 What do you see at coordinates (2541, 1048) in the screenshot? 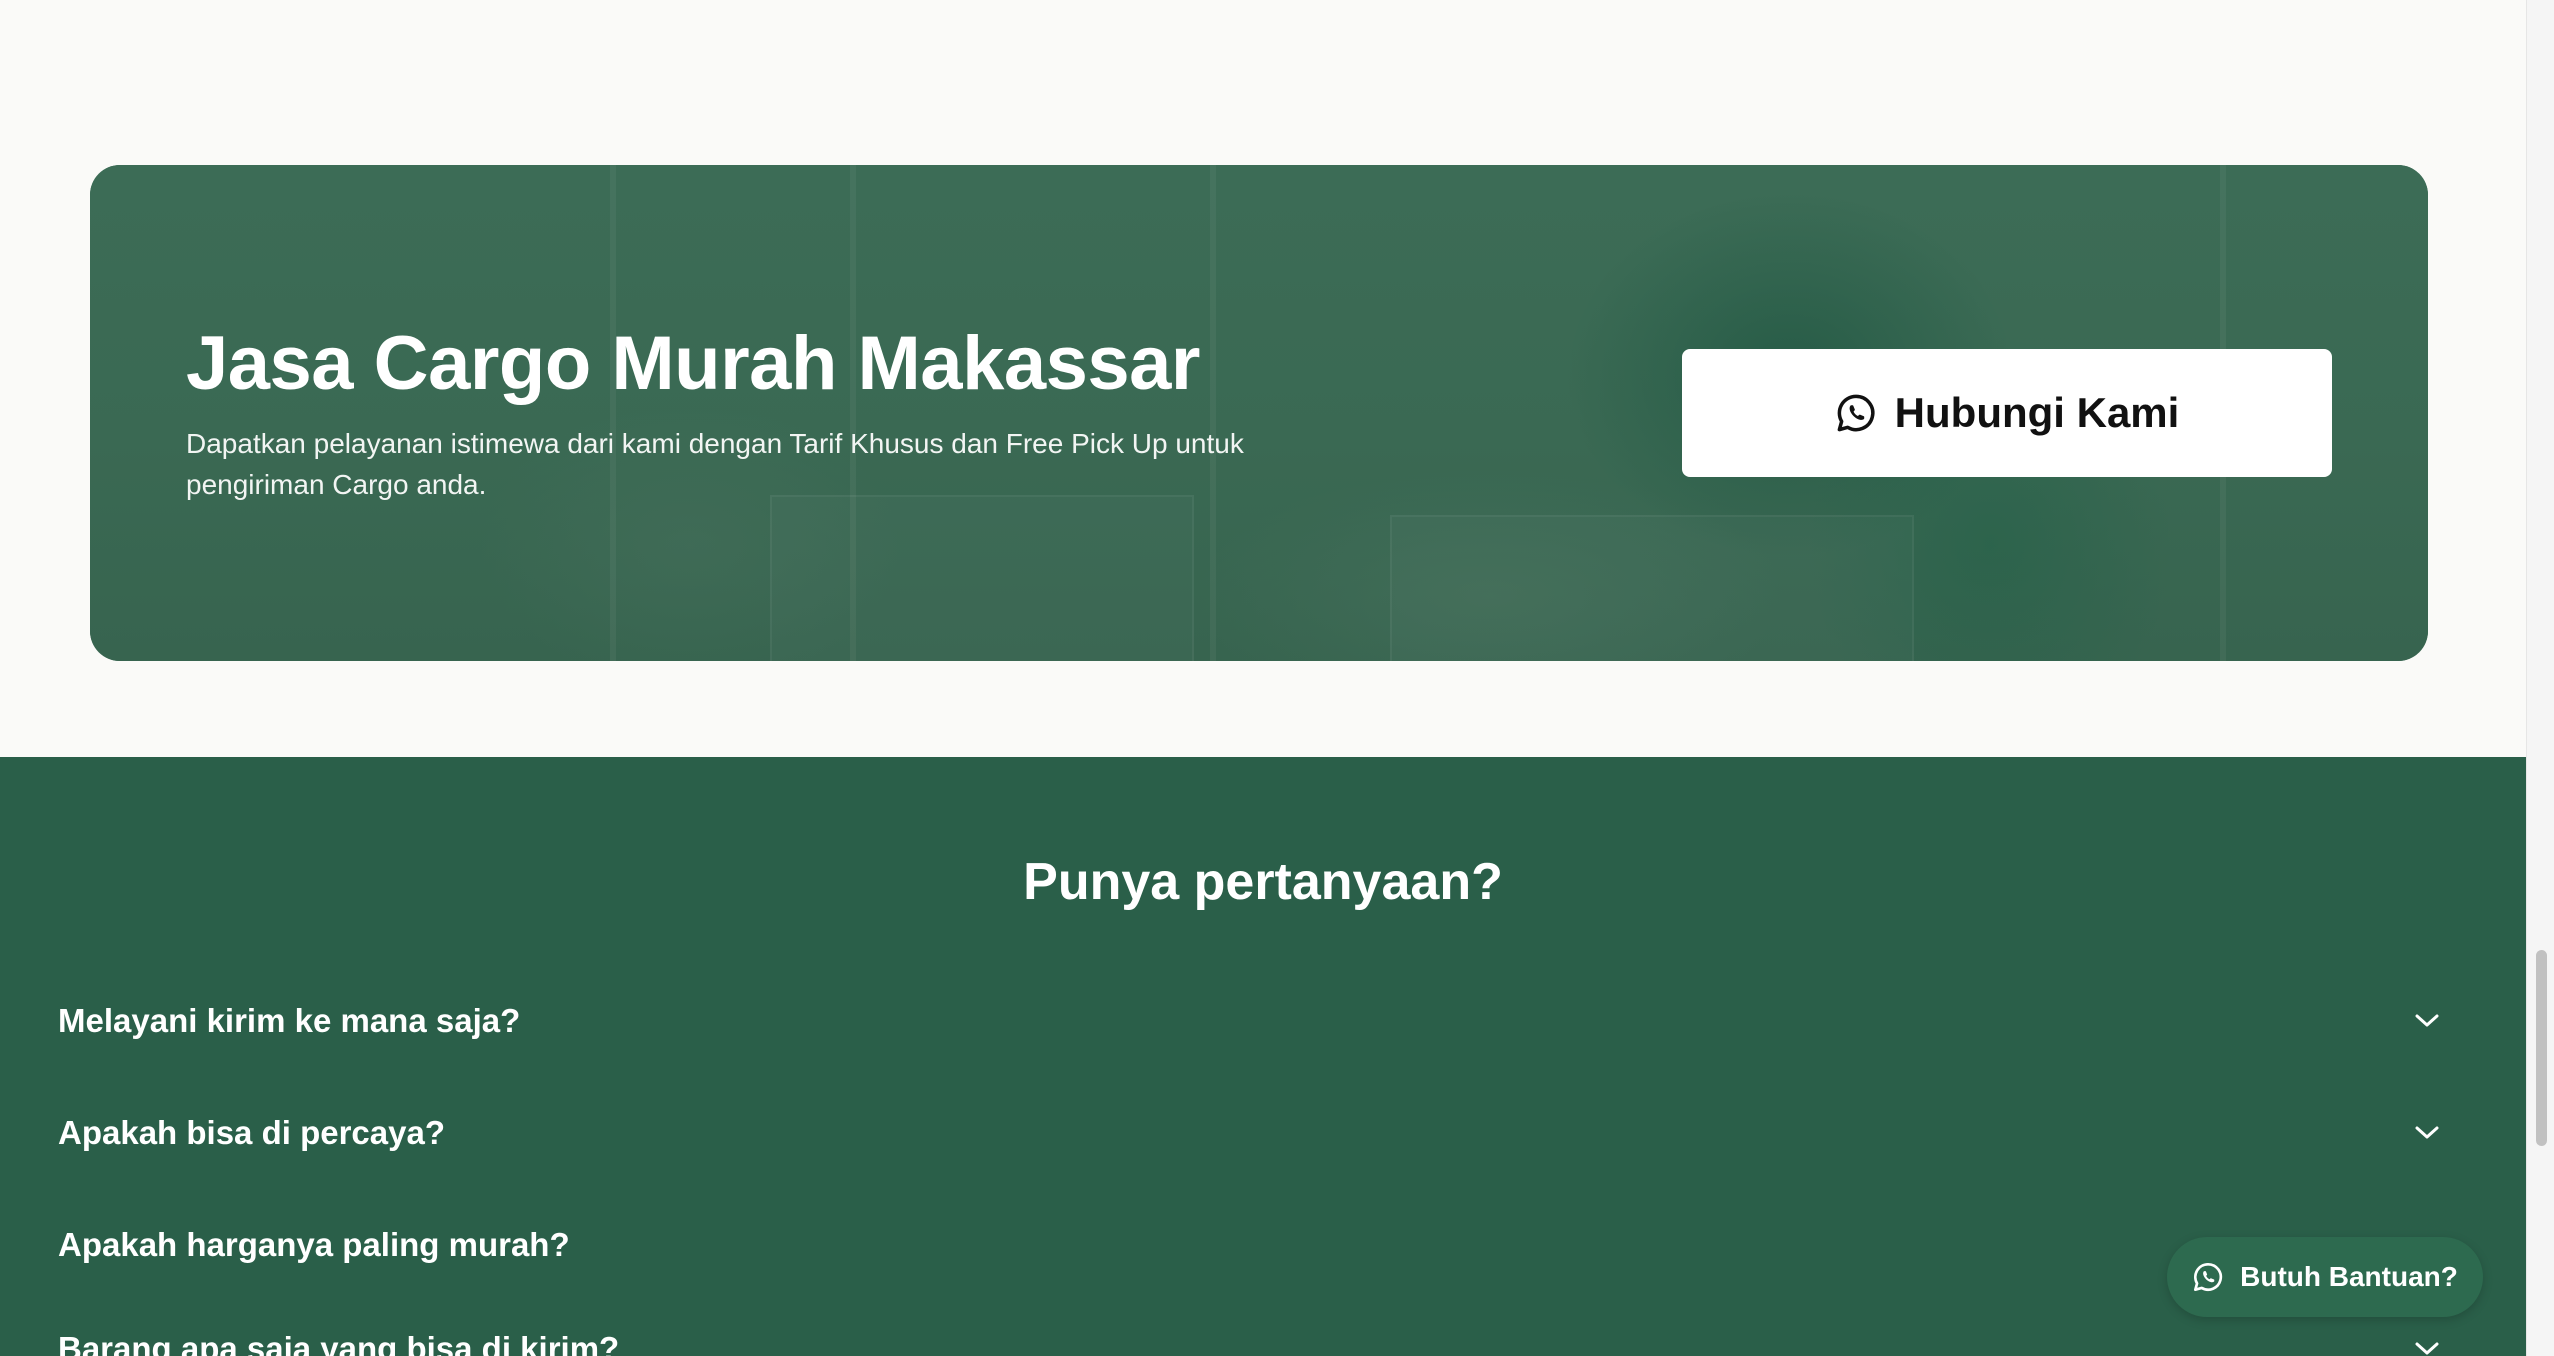
I see `scrollbar-thumb` at bounding box center [2541, 1048].